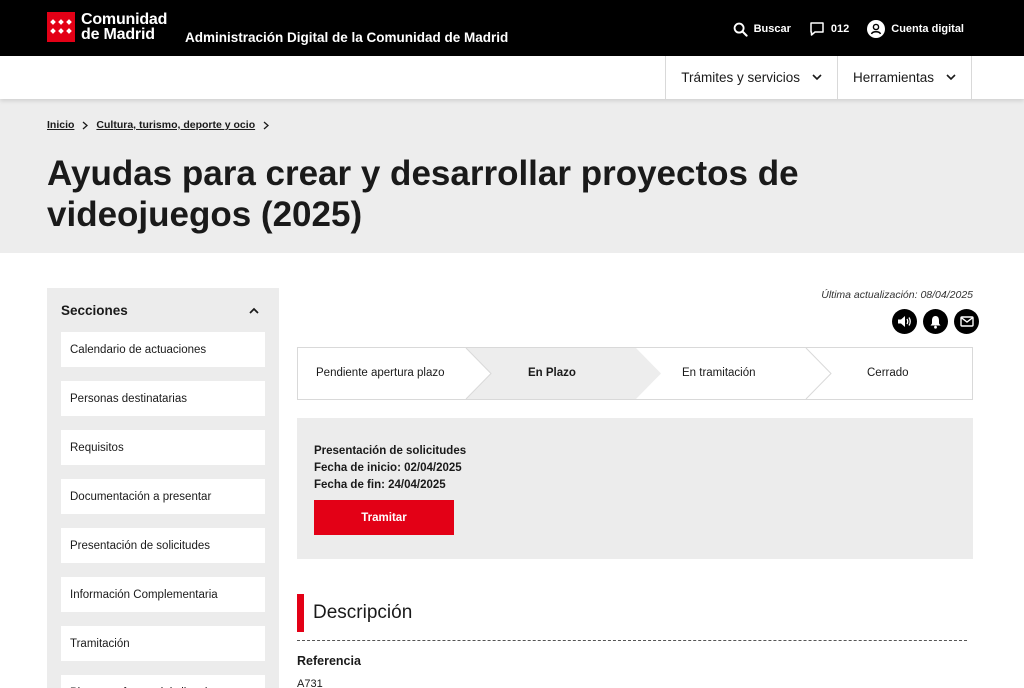  Describe the element at coordinates (163, 310) in the screenshot. I see `sidebar-header: Secciones` at that location.